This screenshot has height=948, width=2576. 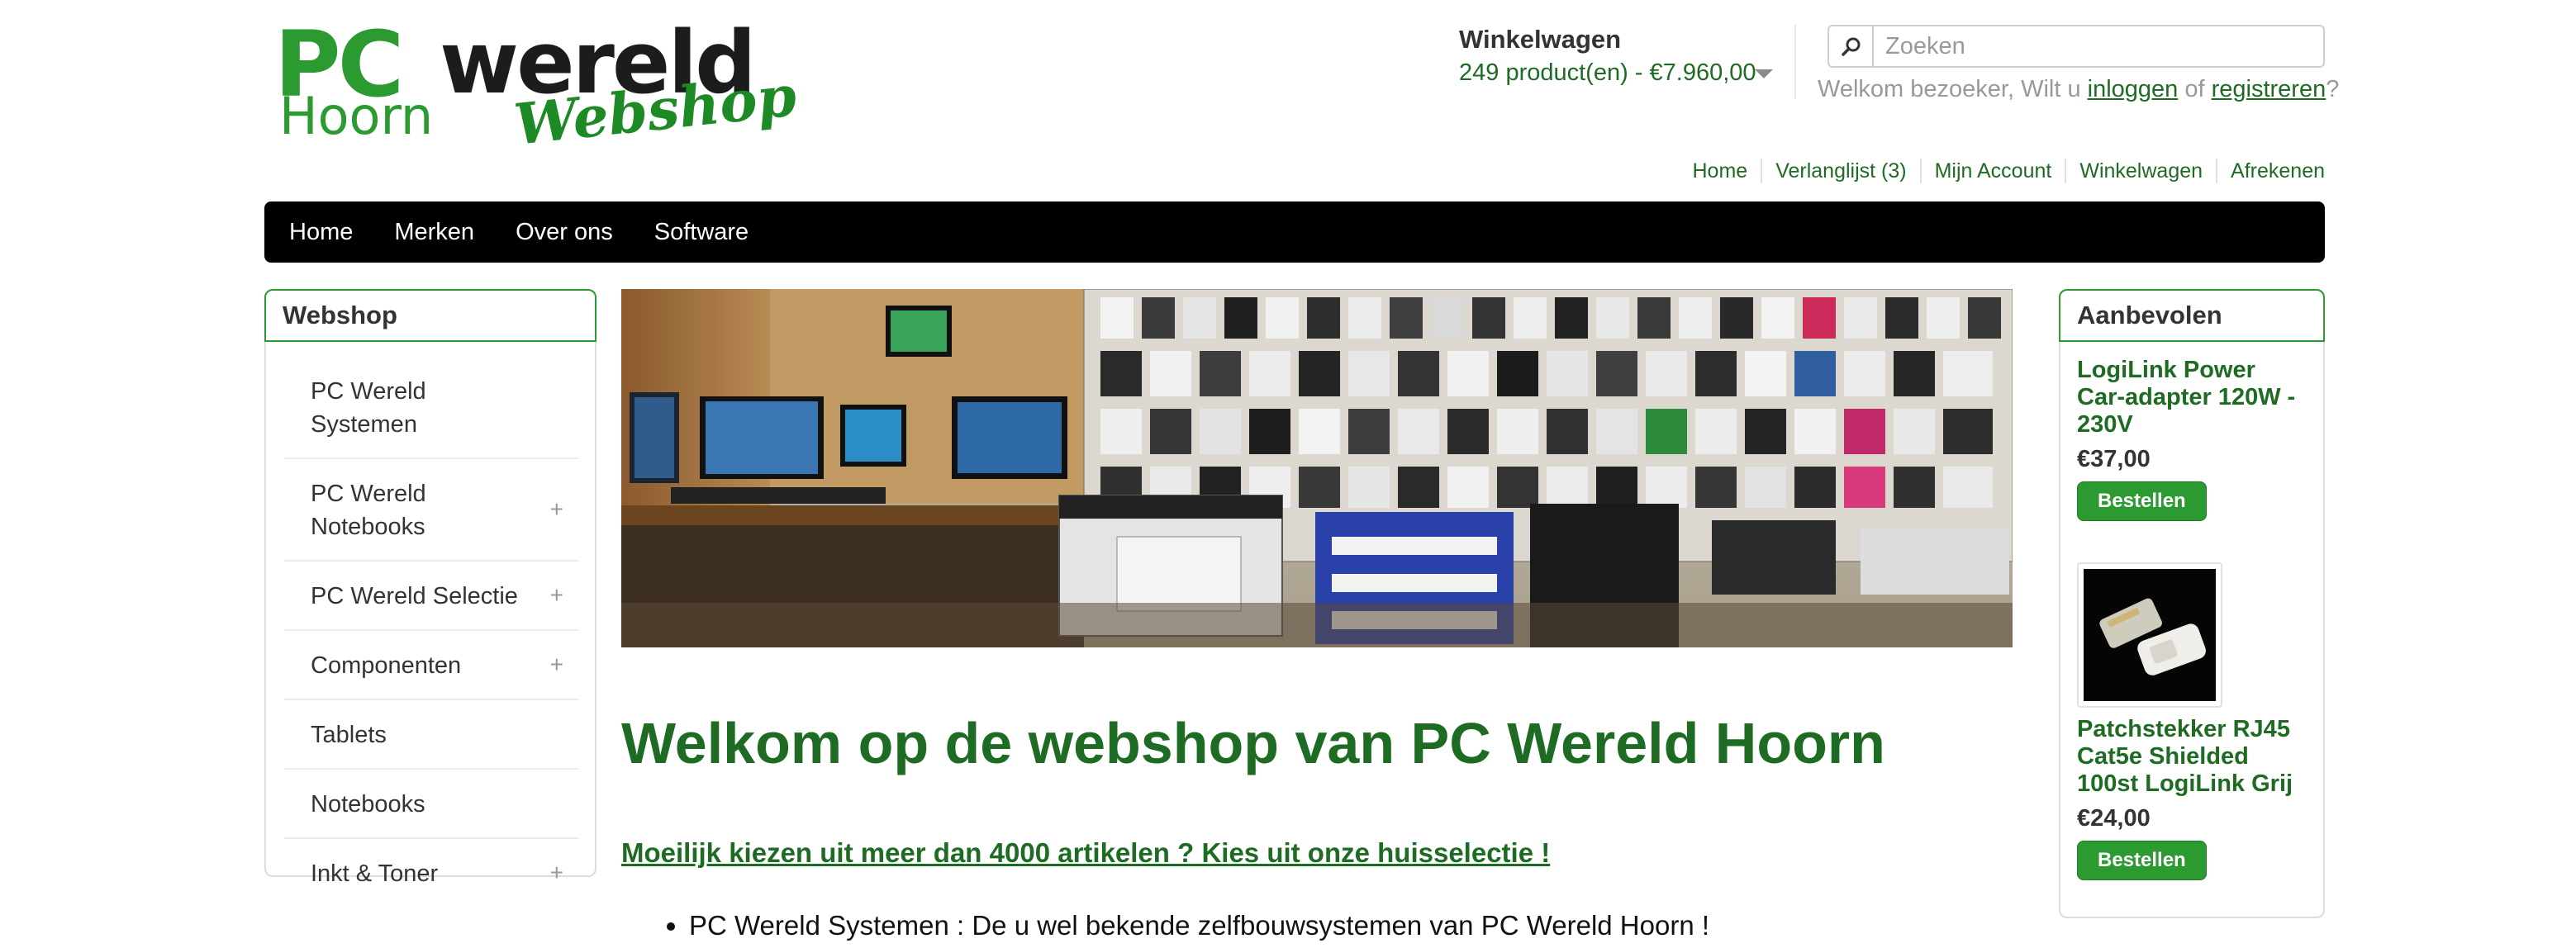 What do you see at coordinates (1720, 171) in the screenshot?
I see `top-link-home: Home` at bounding box center [1720, 171].